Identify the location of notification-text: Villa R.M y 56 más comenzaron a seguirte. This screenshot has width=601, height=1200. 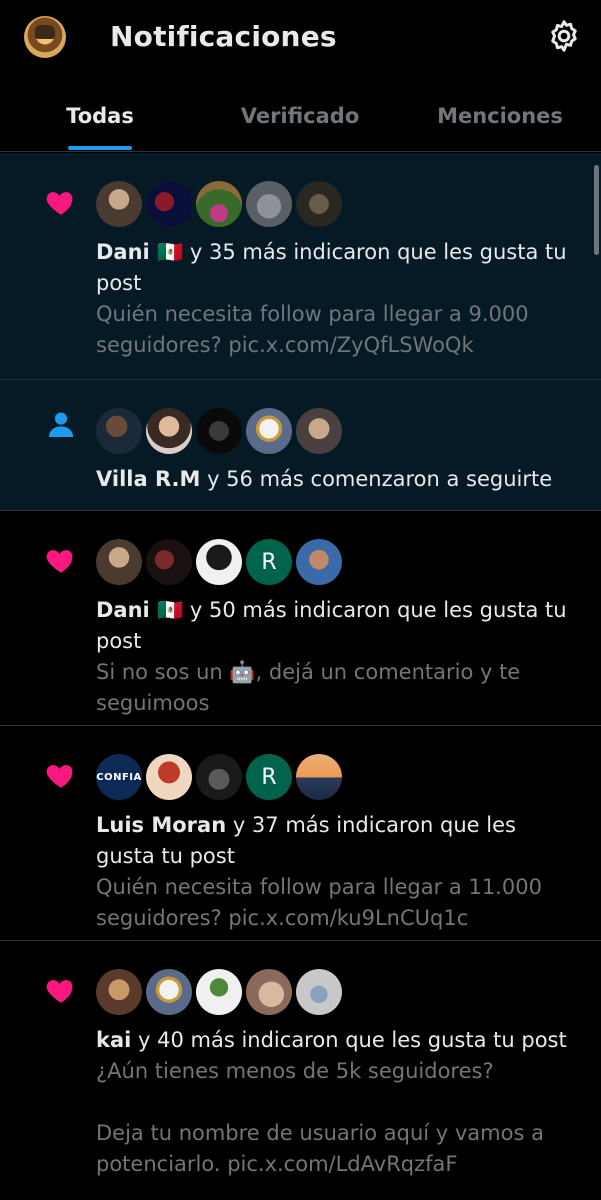
(333, 479).